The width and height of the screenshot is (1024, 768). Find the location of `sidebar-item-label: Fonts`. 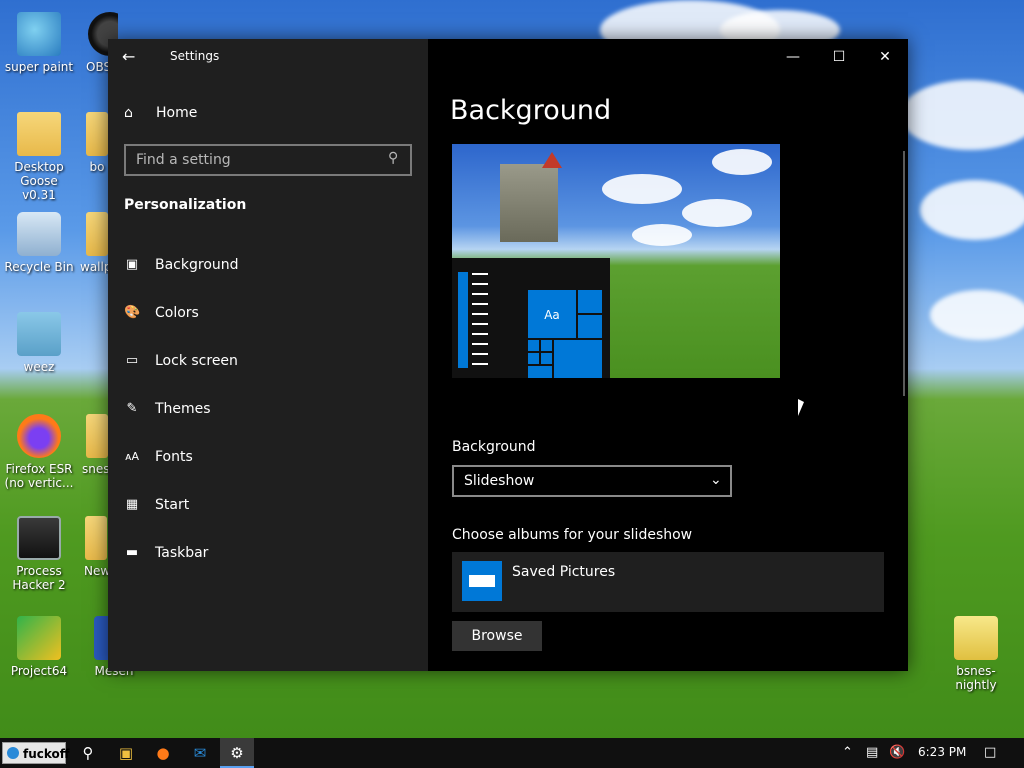

sidebar-item-label: Fonts is located at coordinates (174, 457).